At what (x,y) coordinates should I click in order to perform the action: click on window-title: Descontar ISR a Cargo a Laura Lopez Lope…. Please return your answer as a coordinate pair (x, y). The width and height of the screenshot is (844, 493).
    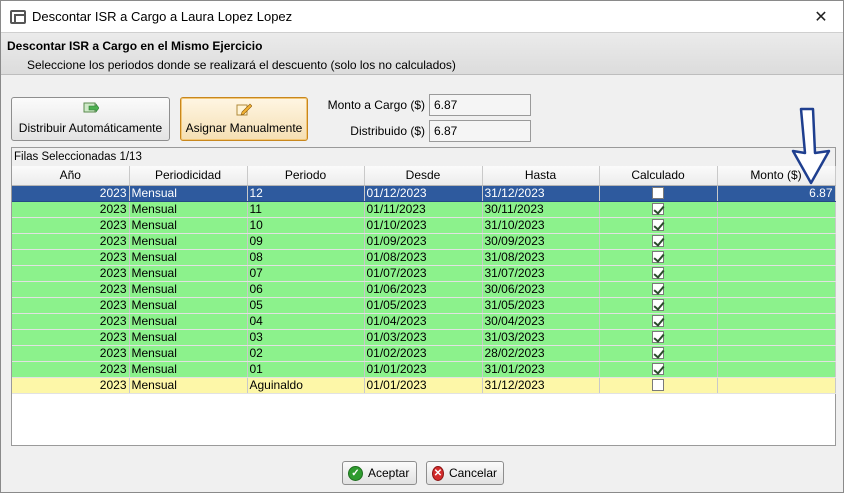
    Looking at the image, I should click on (162, 16).